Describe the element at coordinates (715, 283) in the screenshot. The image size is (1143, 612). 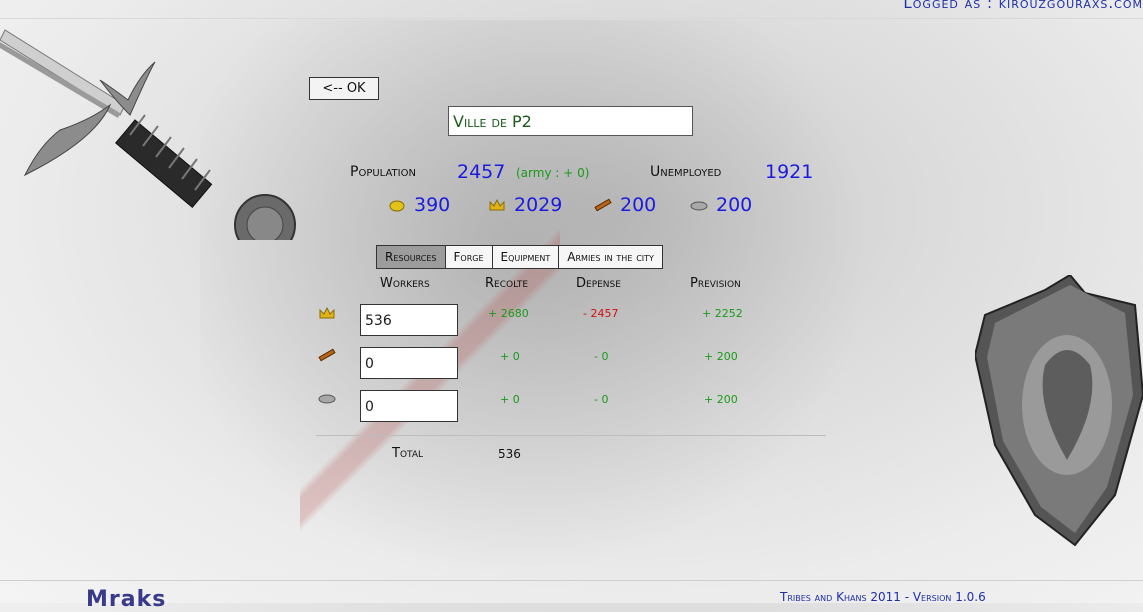
I see `column-header-prevision: Prevision` at that location.